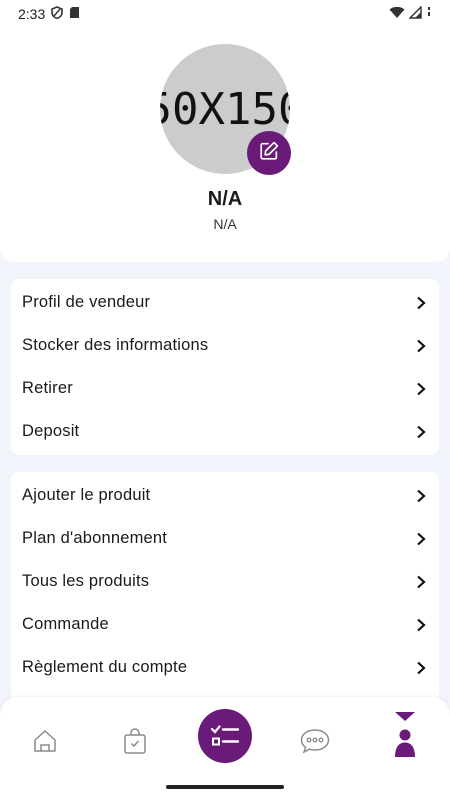 The height and width of the screenshot is (800, 450). I want to click on home-icon, so click(45, 741).